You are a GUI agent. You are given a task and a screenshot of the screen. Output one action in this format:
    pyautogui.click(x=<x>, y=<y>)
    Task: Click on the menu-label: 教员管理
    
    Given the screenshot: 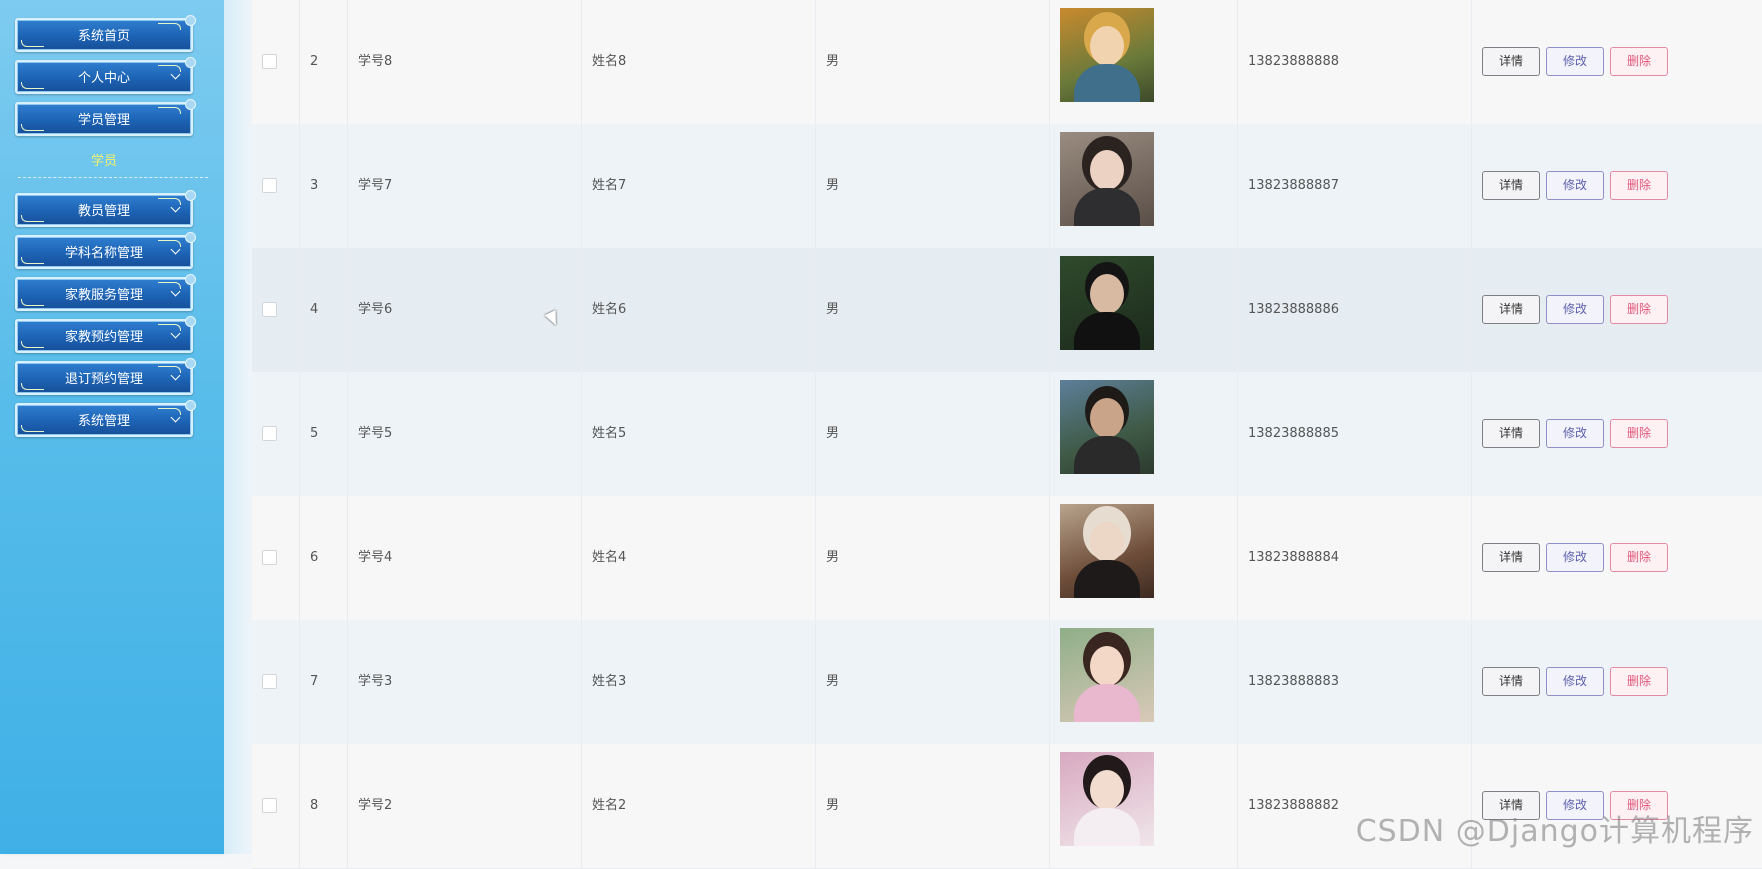 What is the action you would take?
    pyautogui.click(x=103, y=211)
    